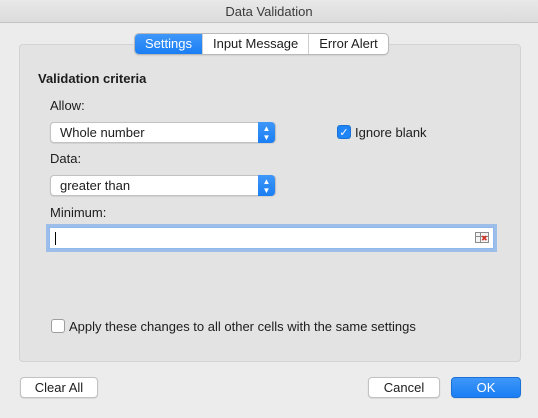 Image resolution: width=538 pixels, height=418 pixels. Describe the element at coordinates (66, 158) in the screenshot. I see `data-label: Data:` at that location.